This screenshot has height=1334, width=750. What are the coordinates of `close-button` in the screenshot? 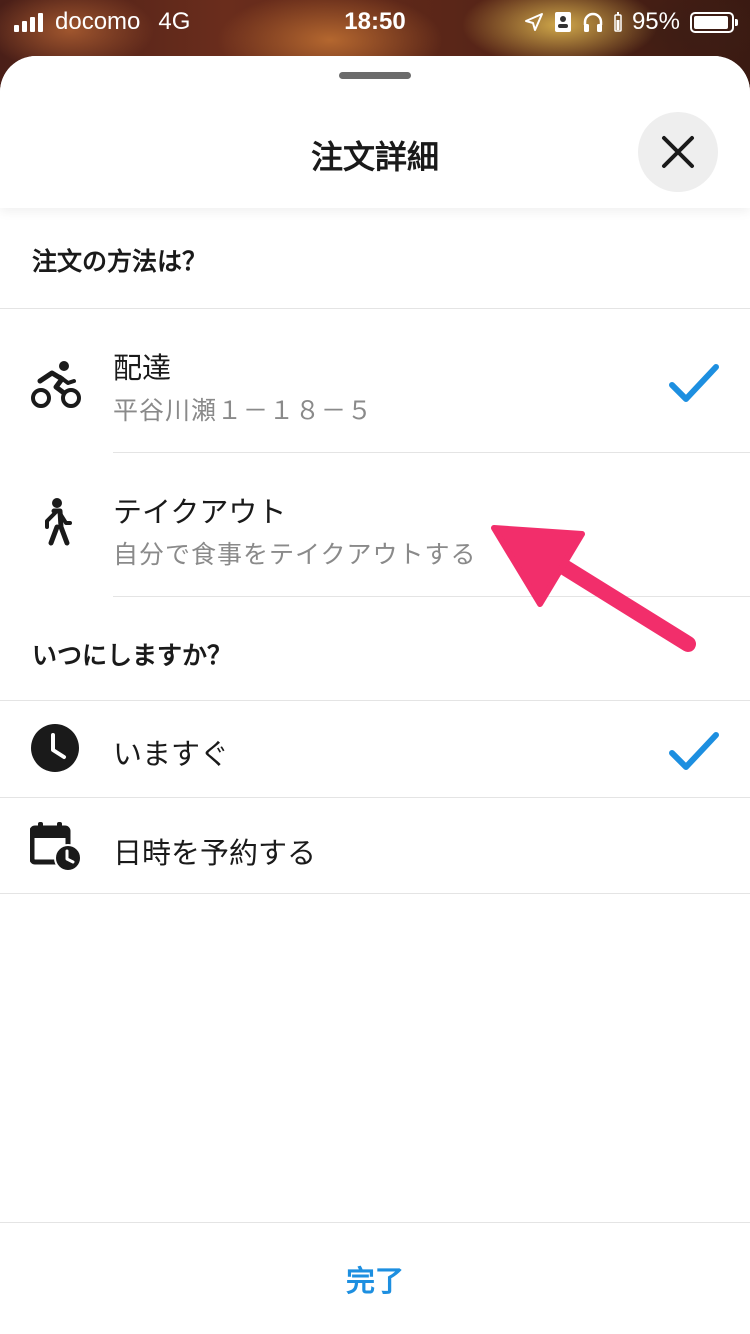 It's located at (678, 152).